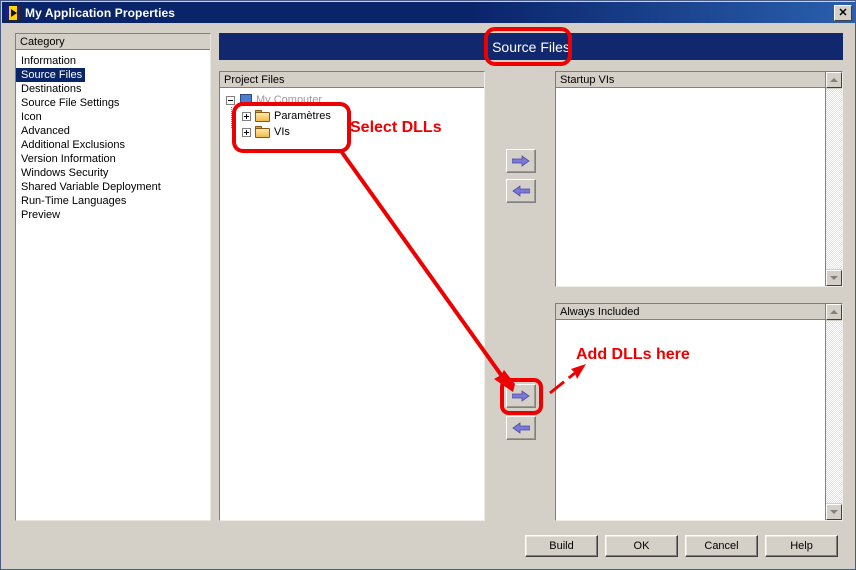 The width and height of the screenshot is (856, 570). What do you see at coordinates (231, 118) in the screenshot?
I see `tree-connector-line` at bounding box center [231, 118].